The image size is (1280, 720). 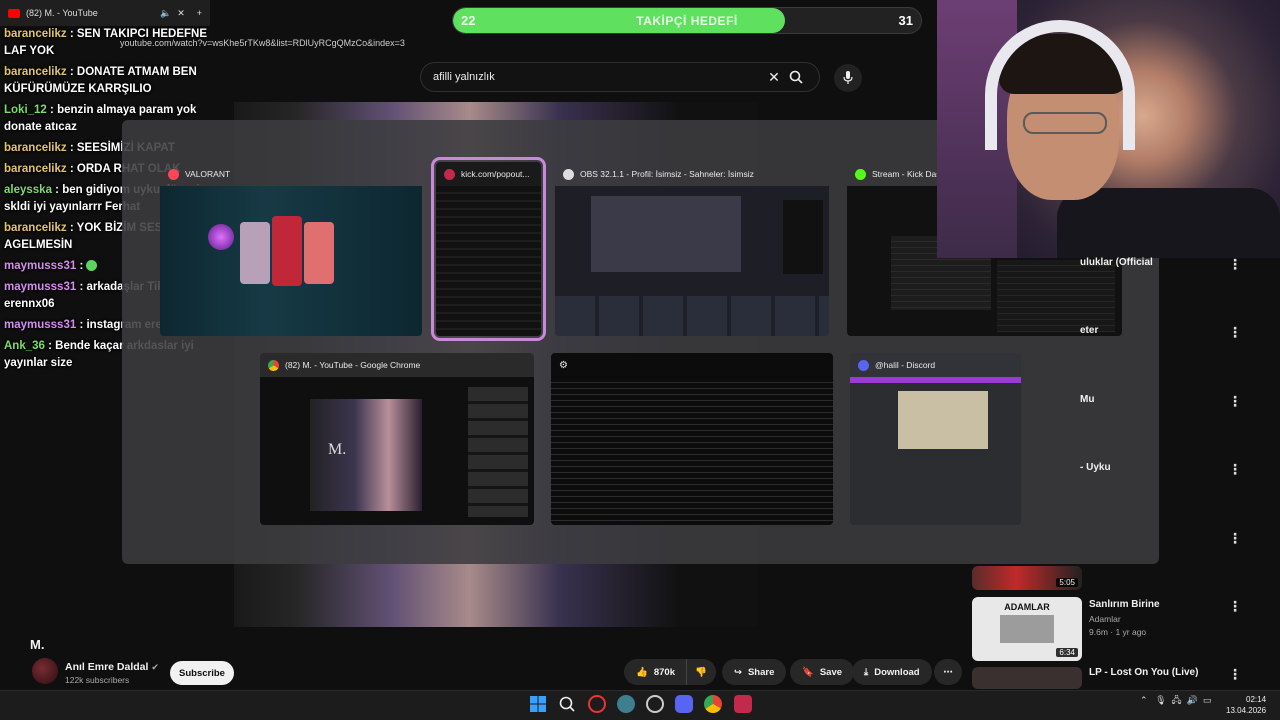 What do you see at coordinates (1180, 467) in the screenshot?
I see `sidebar-item-4: - Uyku` at bounding box center [1180, 467].